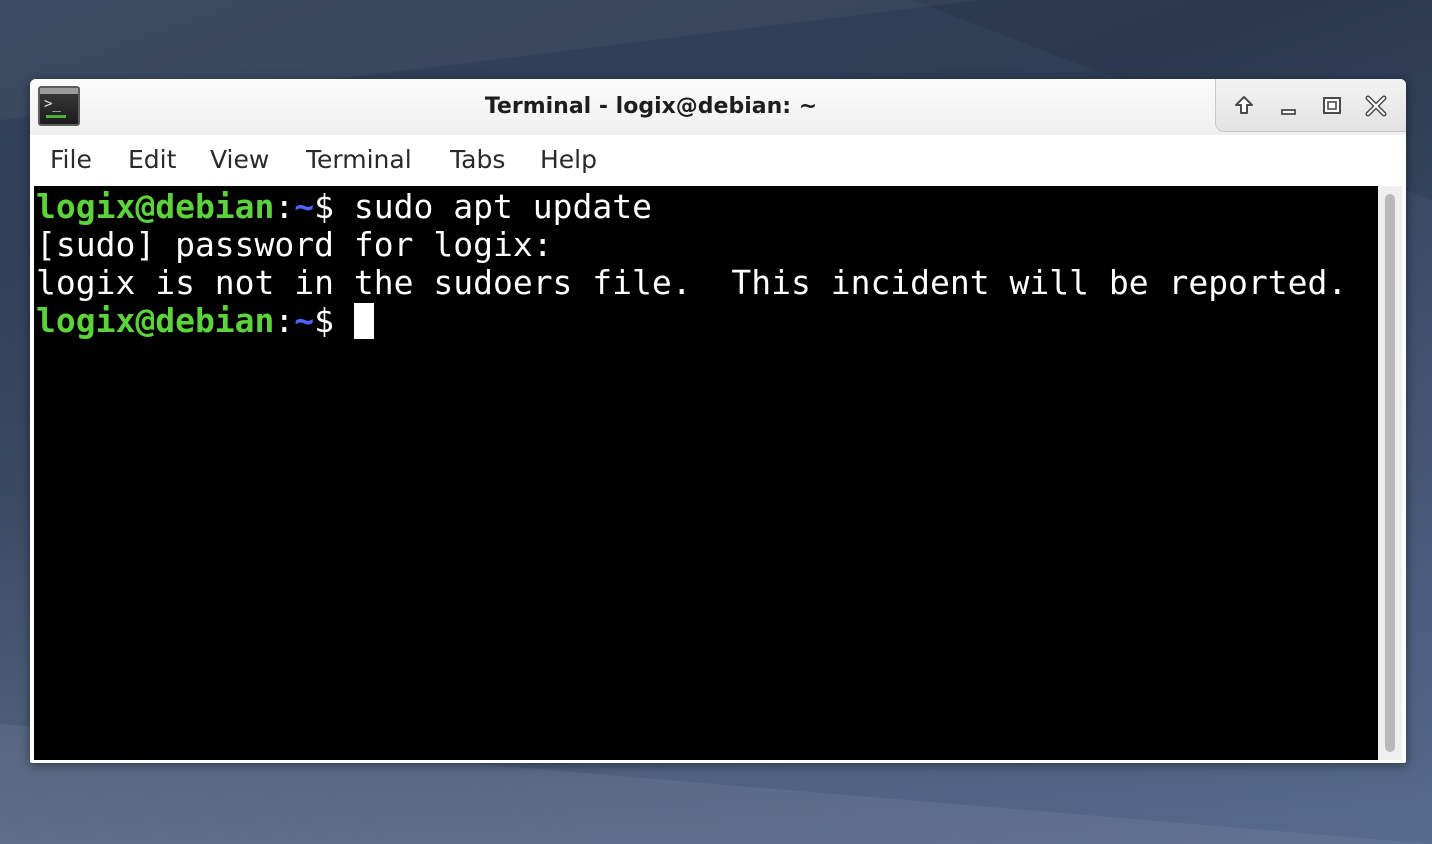 The image size is (1432, 844). Describe the element at coordinates (359, 160) in the screenshot. I see `menu-terminal: Terminal` at that location.